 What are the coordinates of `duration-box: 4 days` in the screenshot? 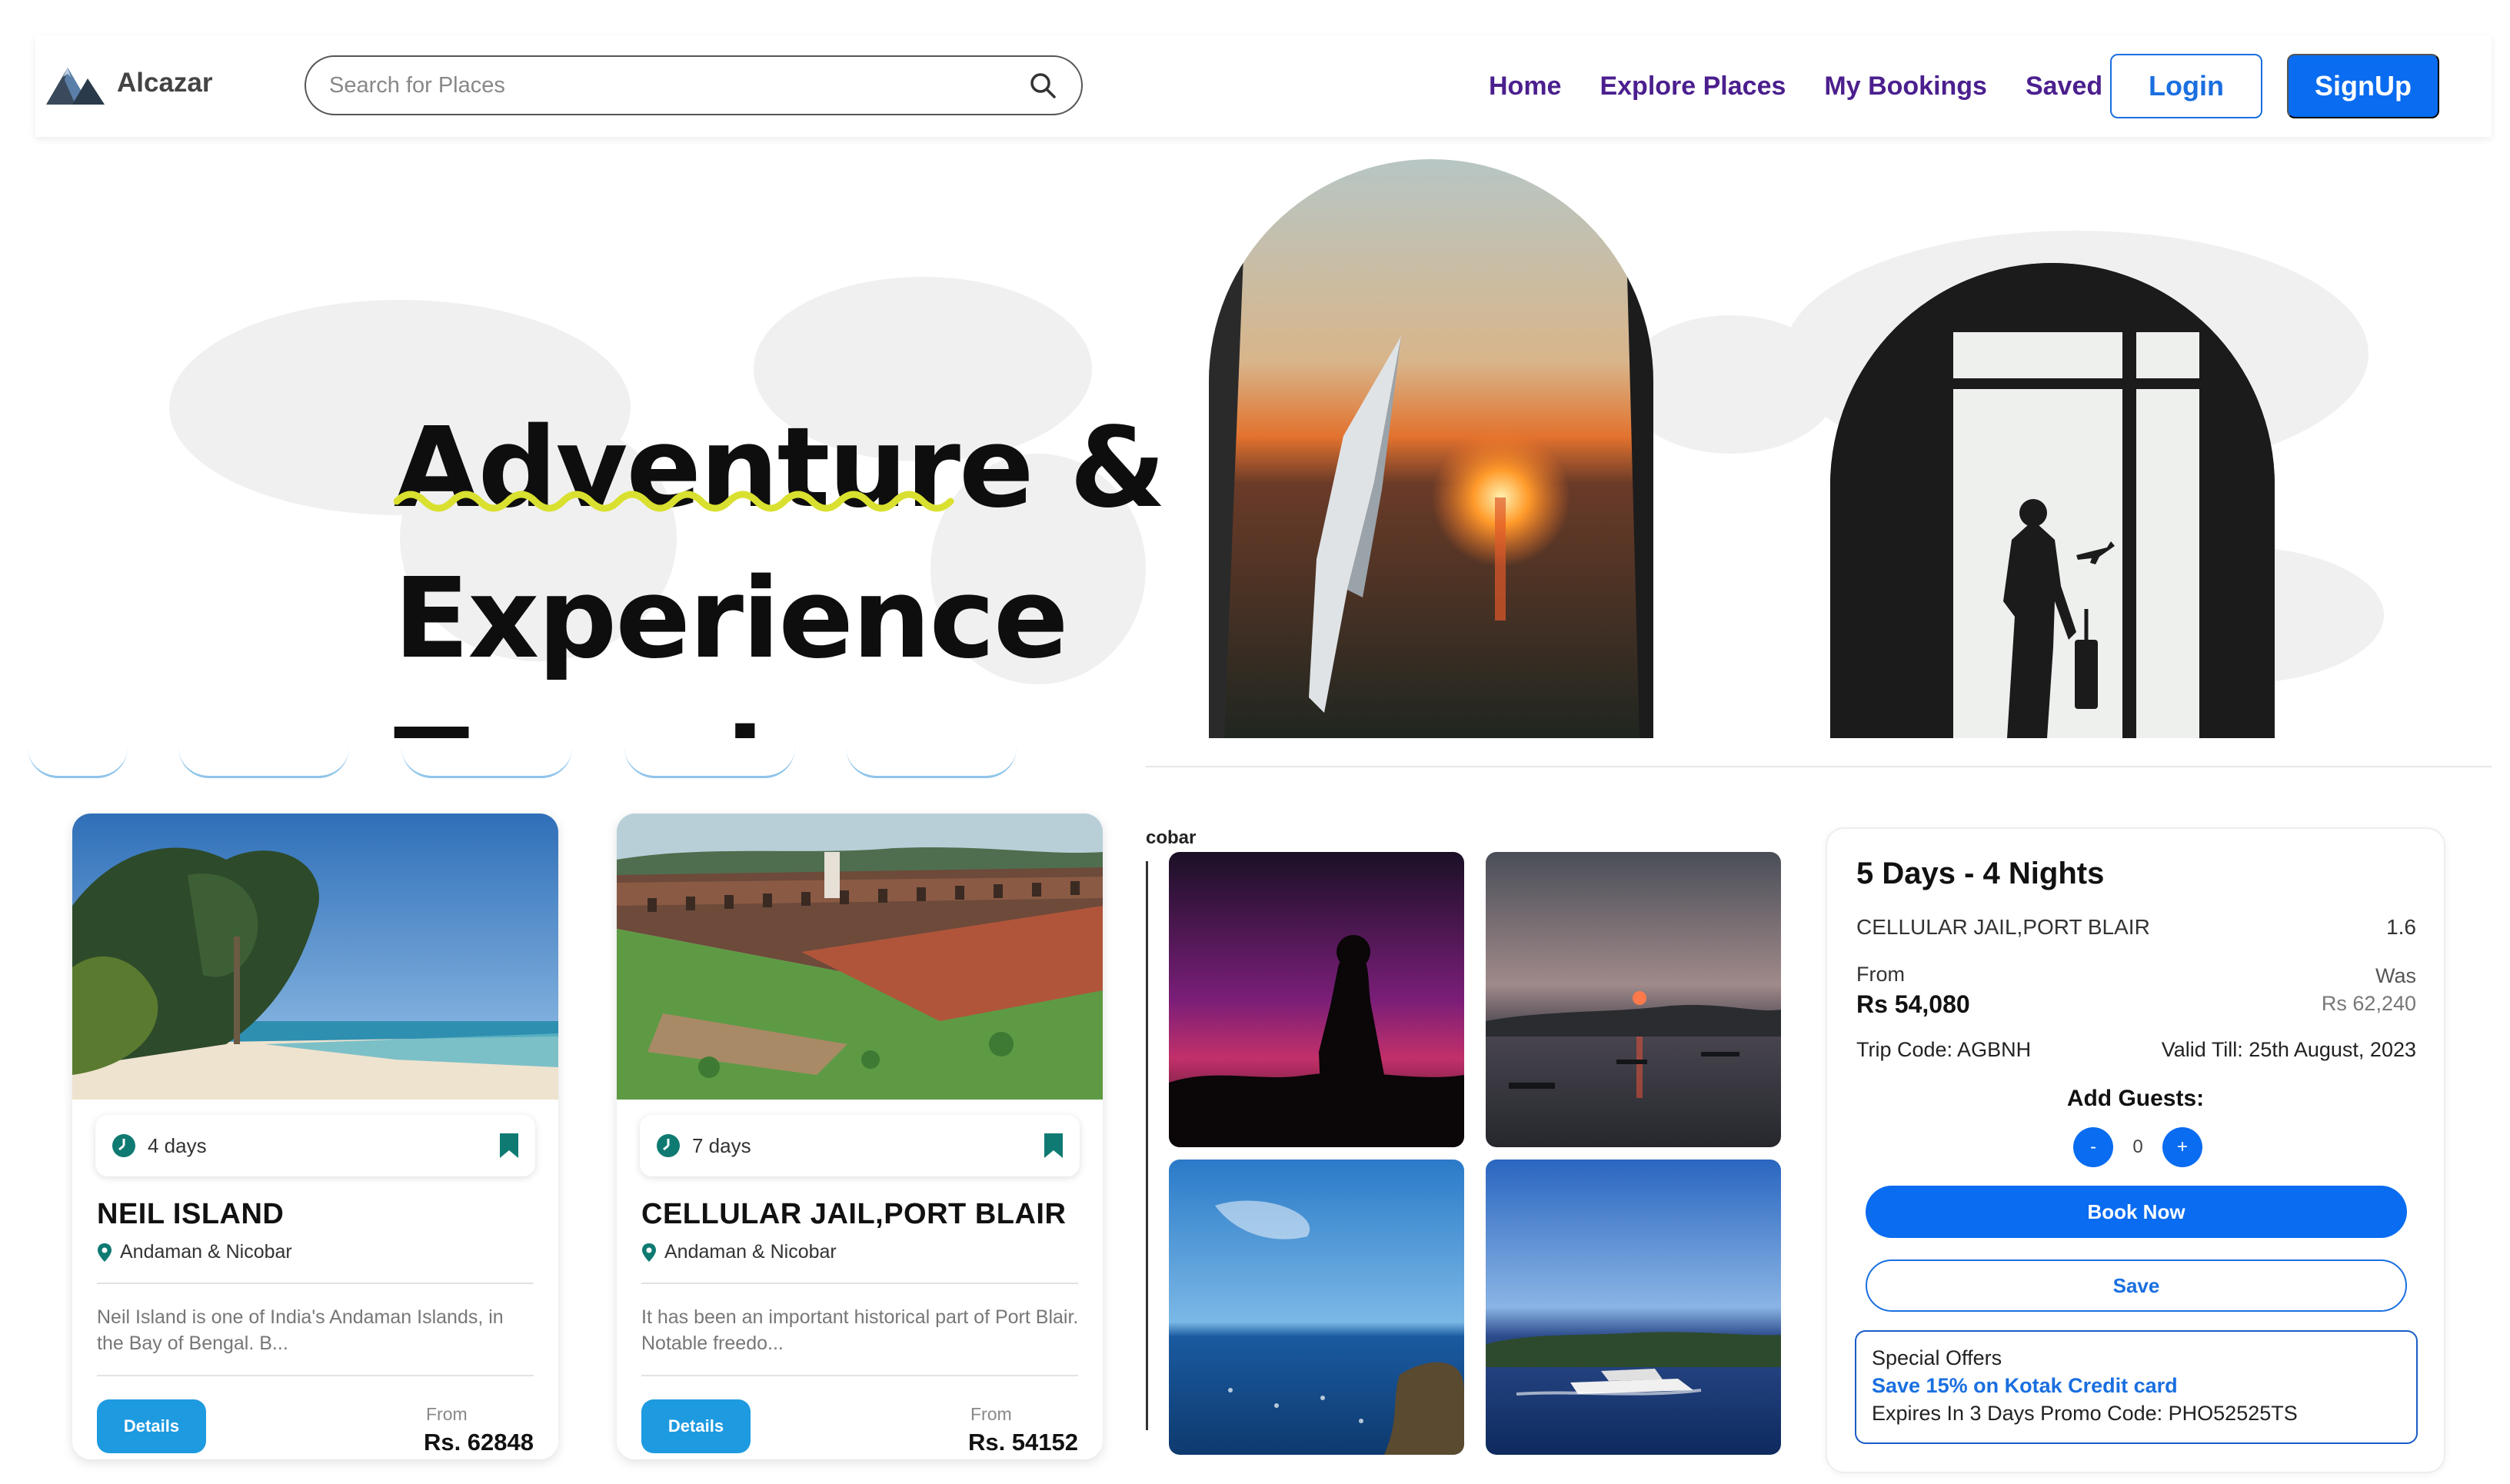 It's located at (315, 1146).